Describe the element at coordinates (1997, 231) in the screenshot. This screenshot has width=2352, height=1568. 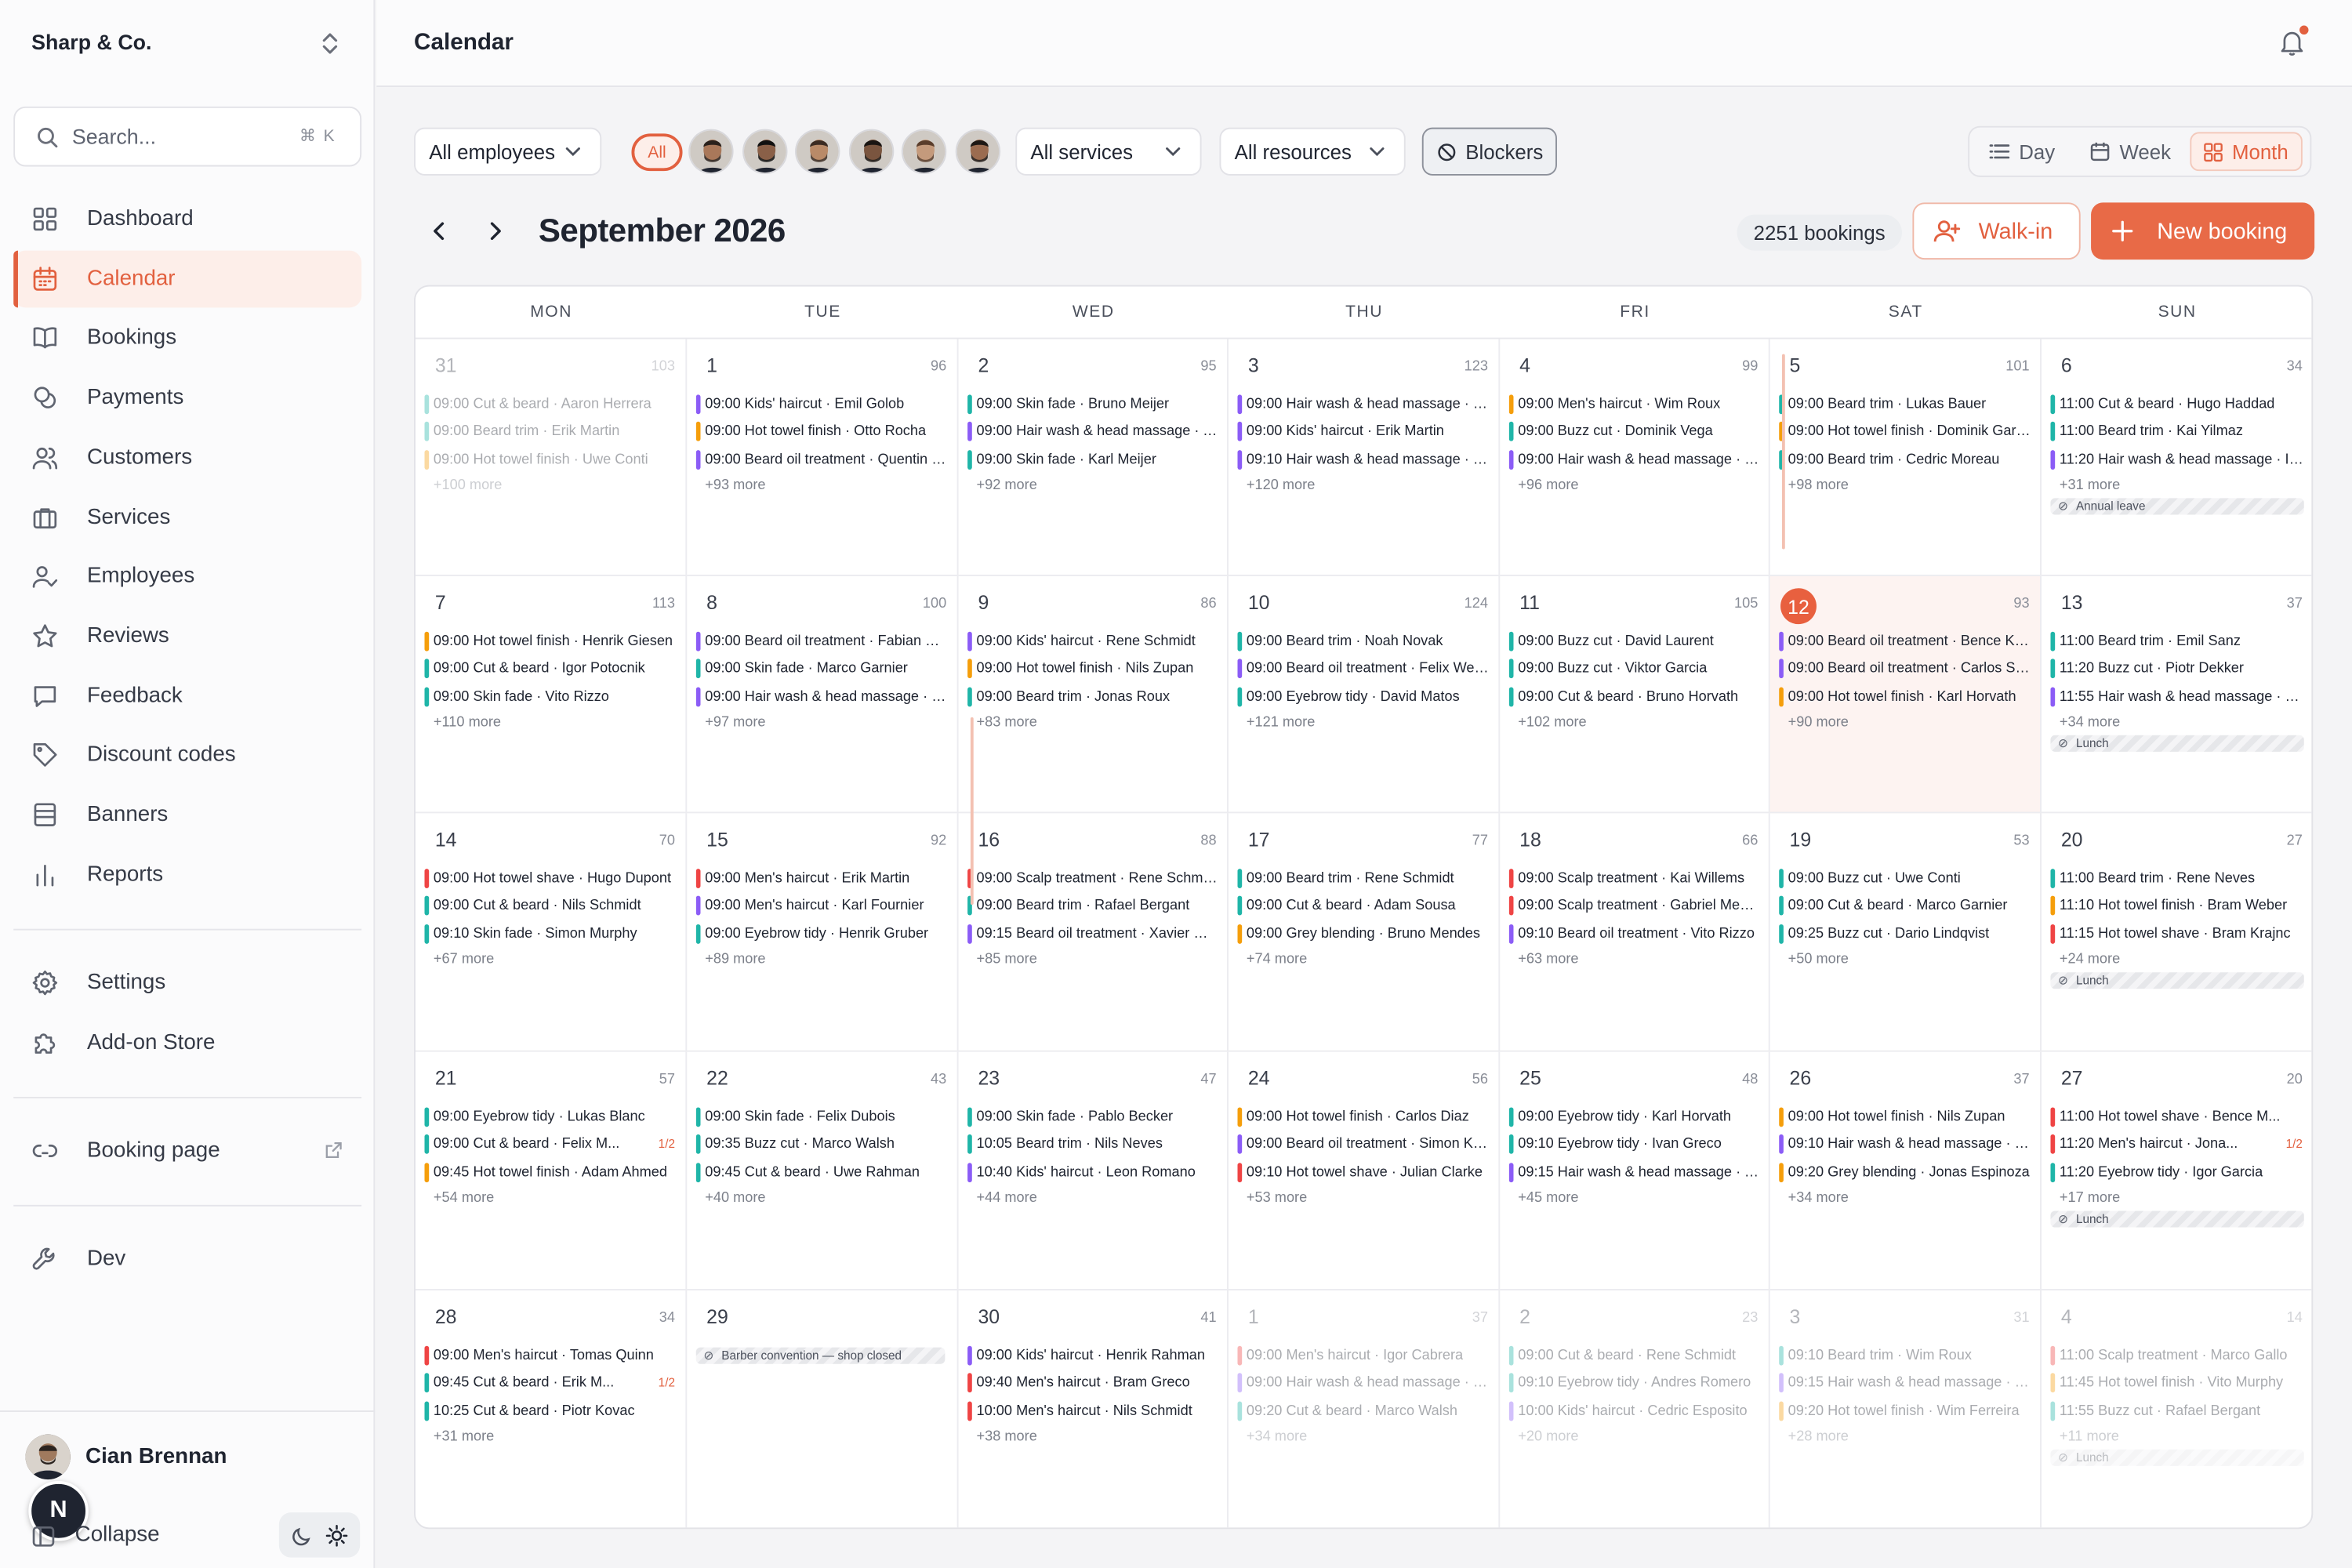
I see `walk-in-button: Walk-in` at that location.